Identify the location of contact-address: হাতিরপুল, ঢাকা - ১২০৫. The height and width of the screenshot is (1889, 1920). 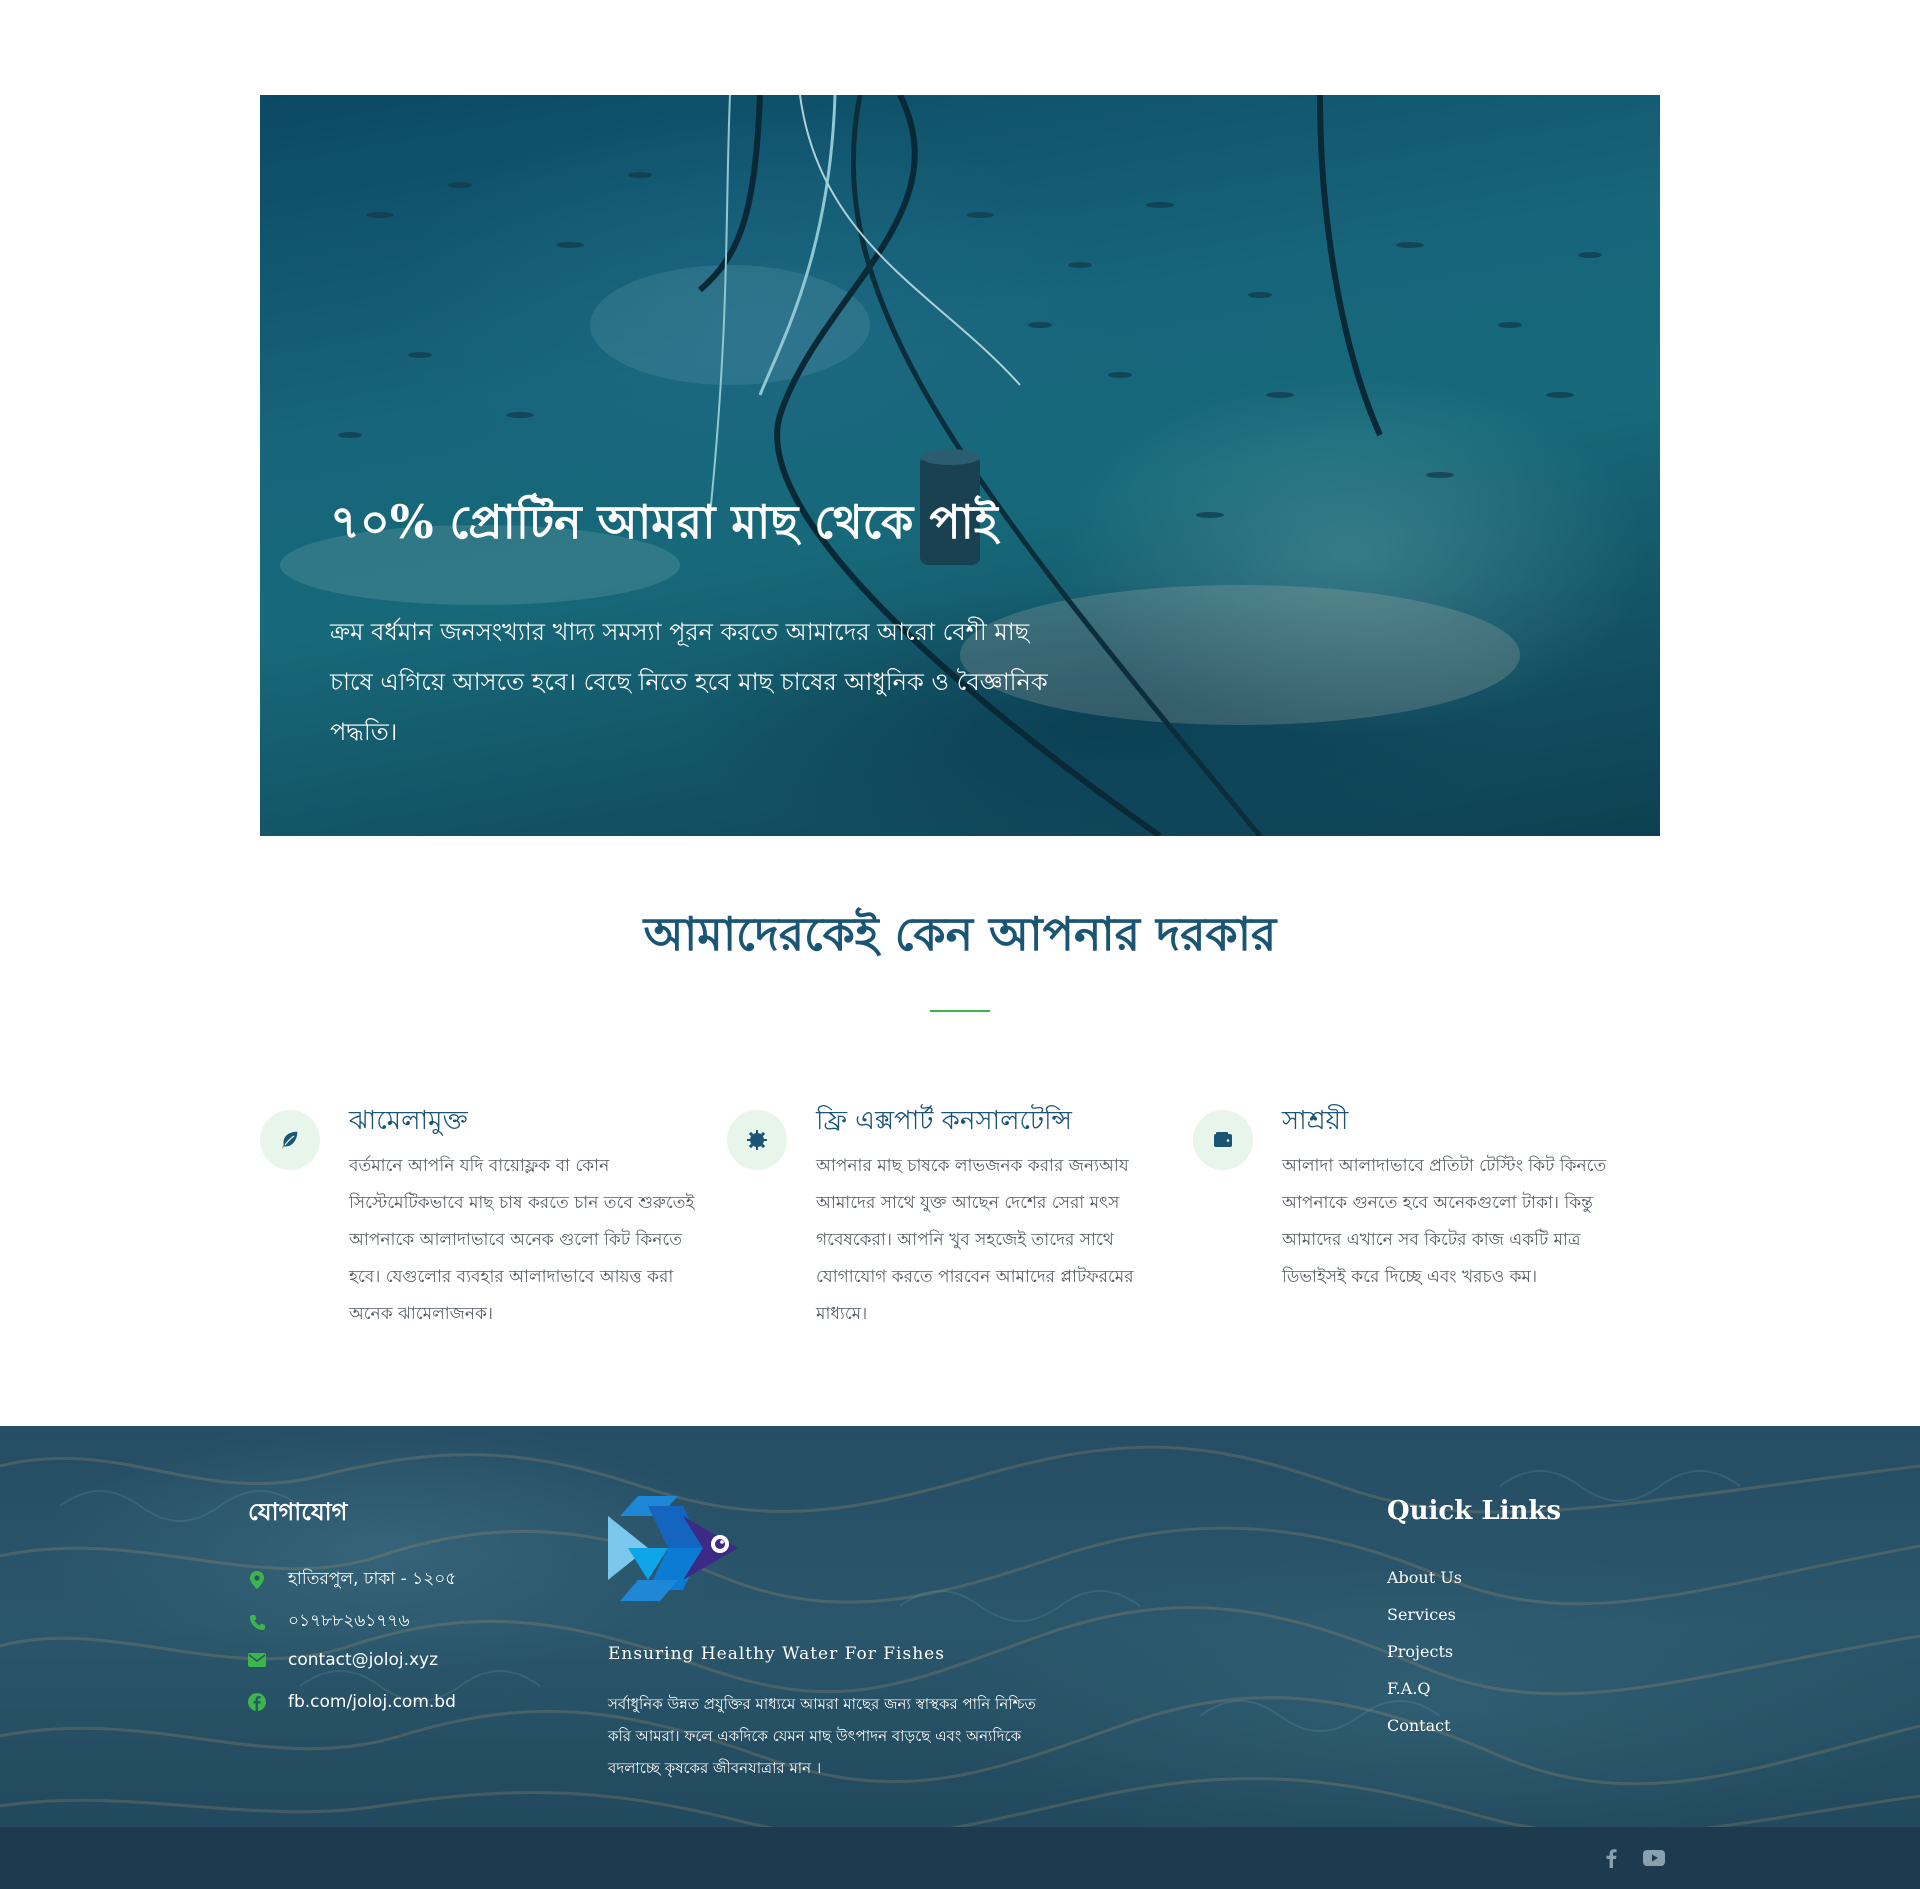
(352, 1580).